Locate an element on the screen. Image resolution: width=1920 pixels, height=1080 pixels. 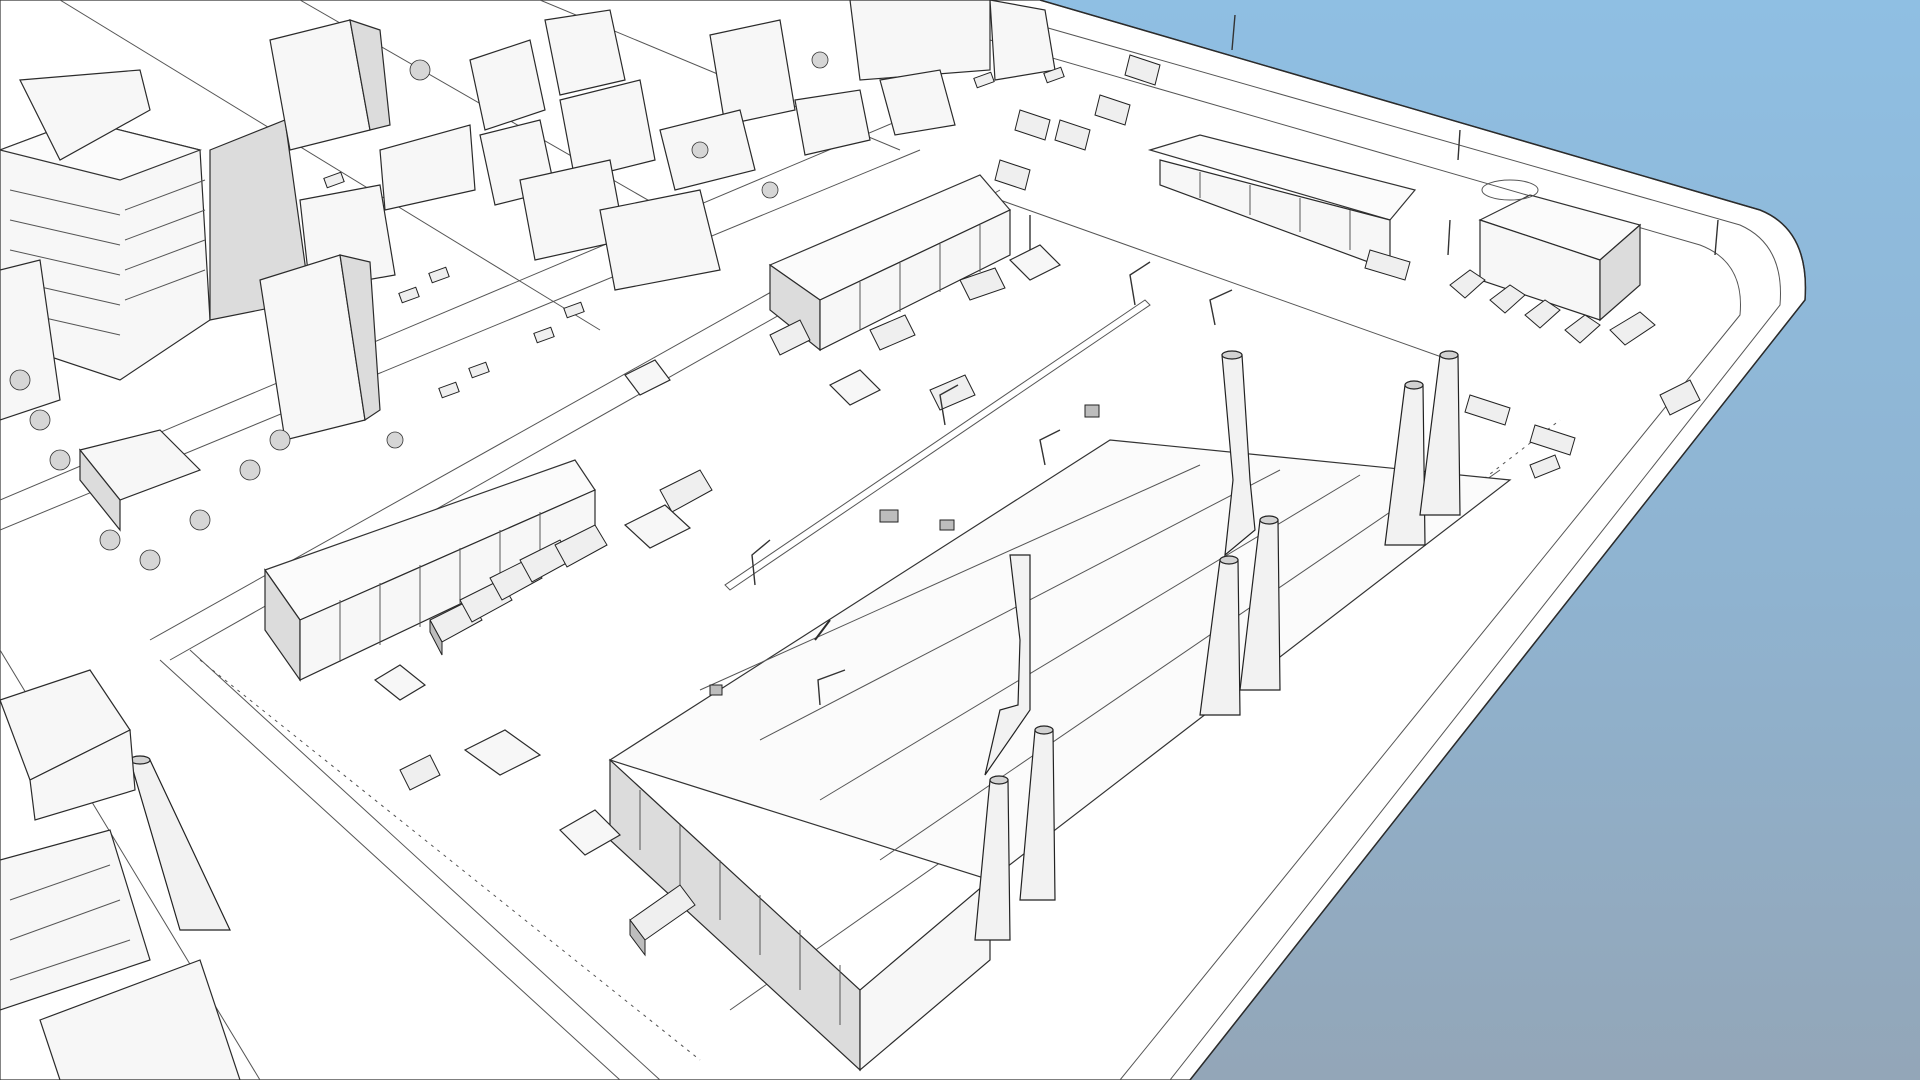
streetlight-icon is located at coordinates (1233, 32).